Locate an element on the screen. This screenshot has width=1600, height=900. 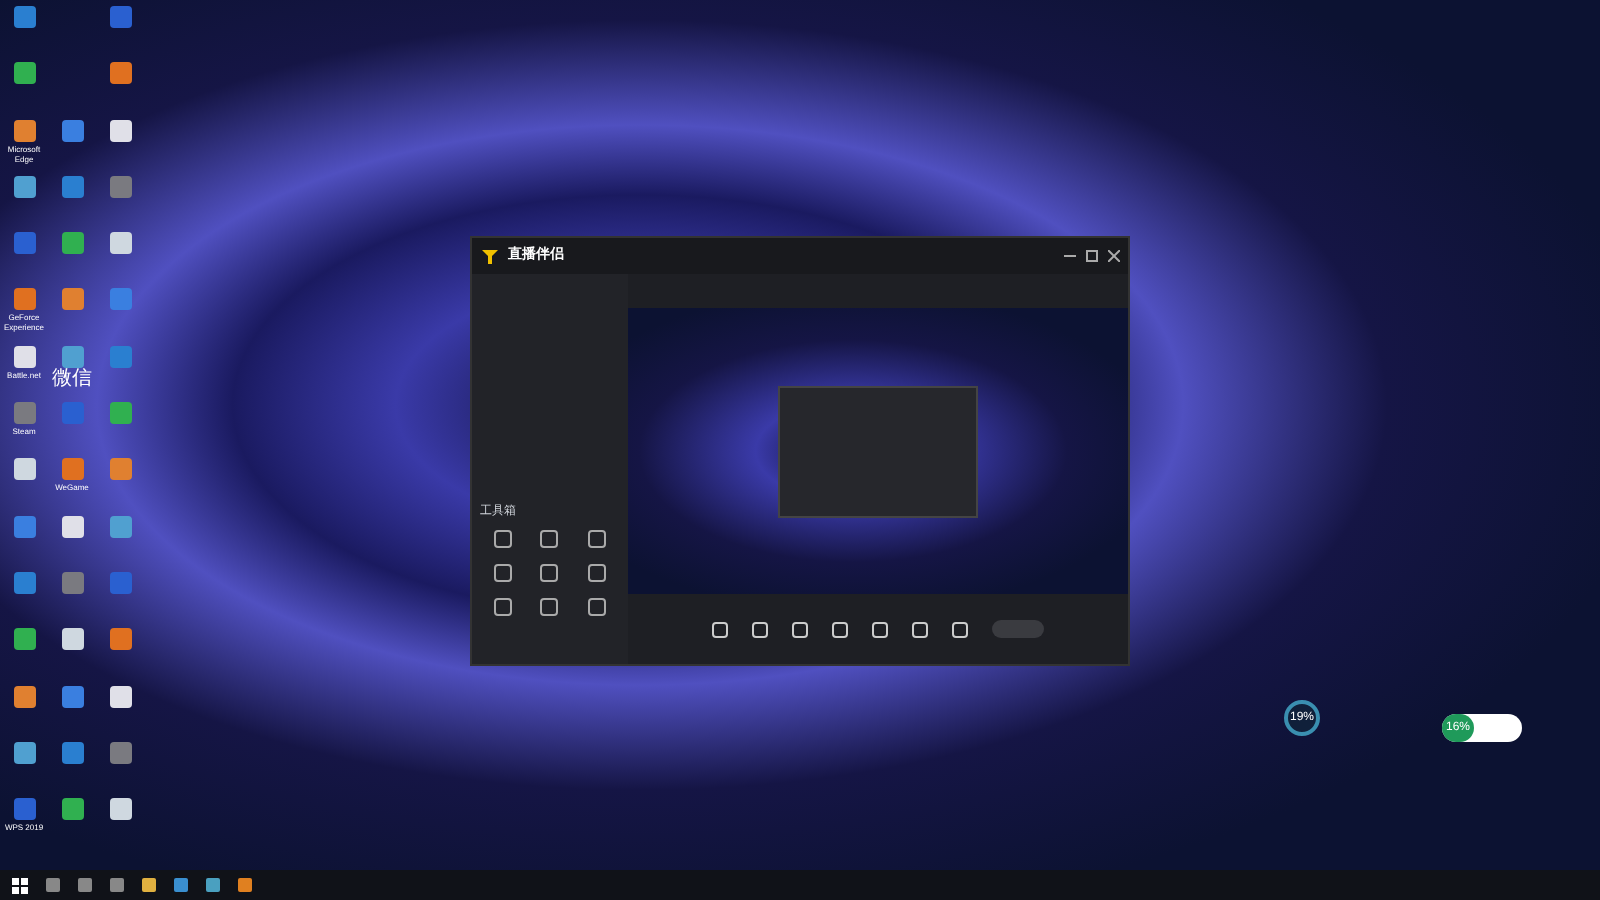
close-icon is located at coordinates (1114, 256).